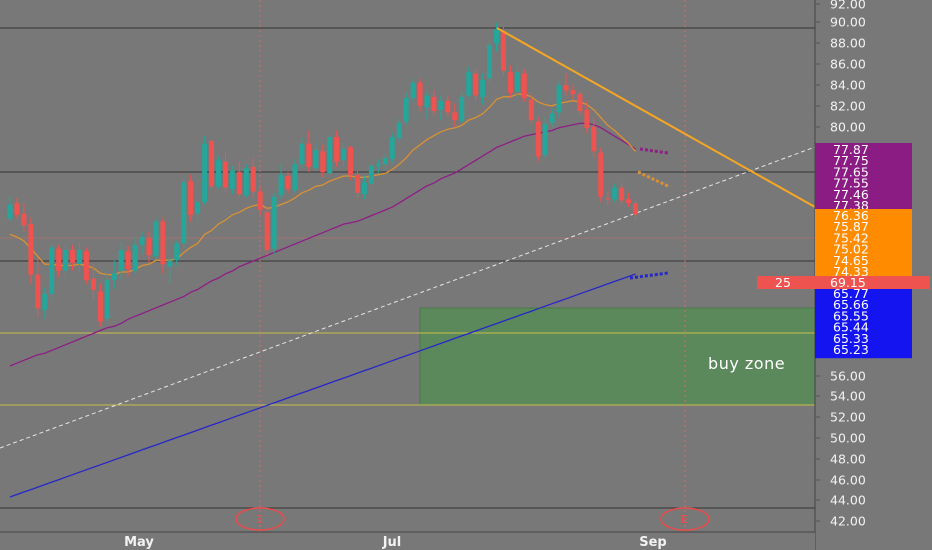  What do you see at coordinates (407, 541) in the screenshot?
I see `time-axis` at bounding box center [407, 541].